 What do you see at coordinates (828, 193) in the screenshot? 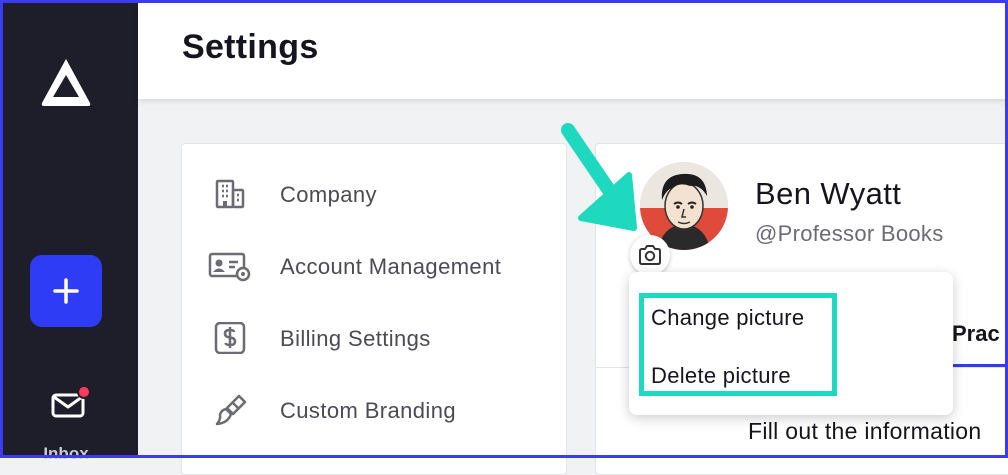
I see `profile-name: Ben Wyatt` at bounding box center [828, 193].